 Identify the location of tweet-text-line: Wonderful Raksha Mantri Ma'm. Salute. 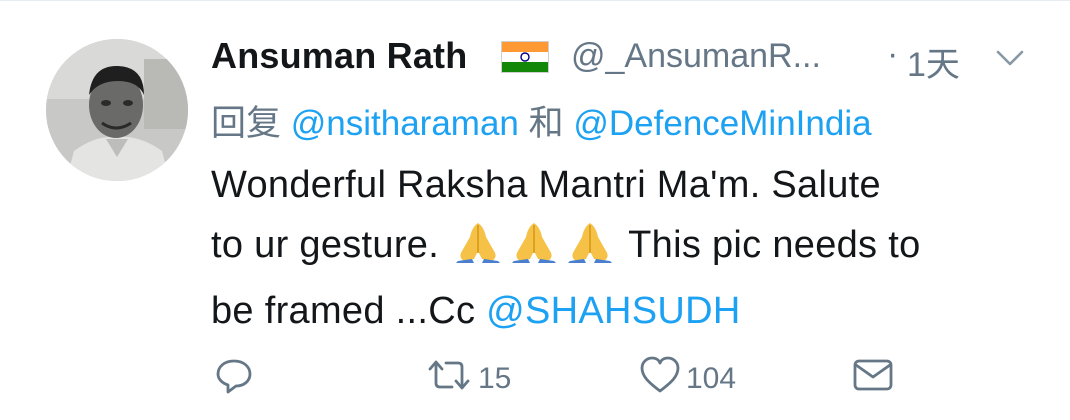
(546, 185).